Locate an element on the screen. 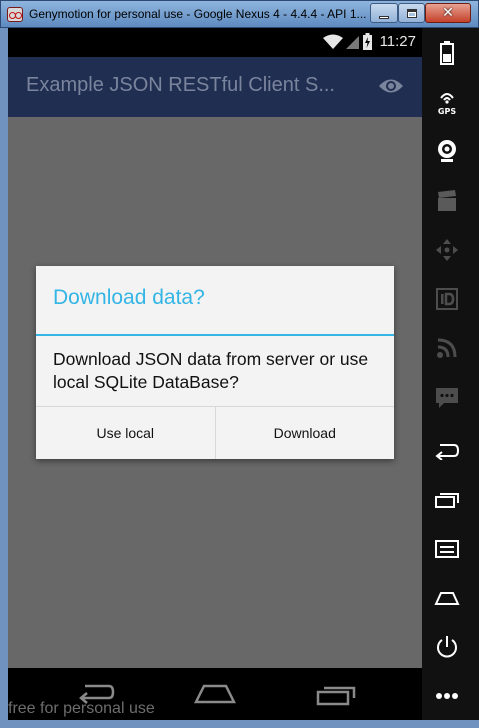  menu-button is located at coordinates (447, 549).